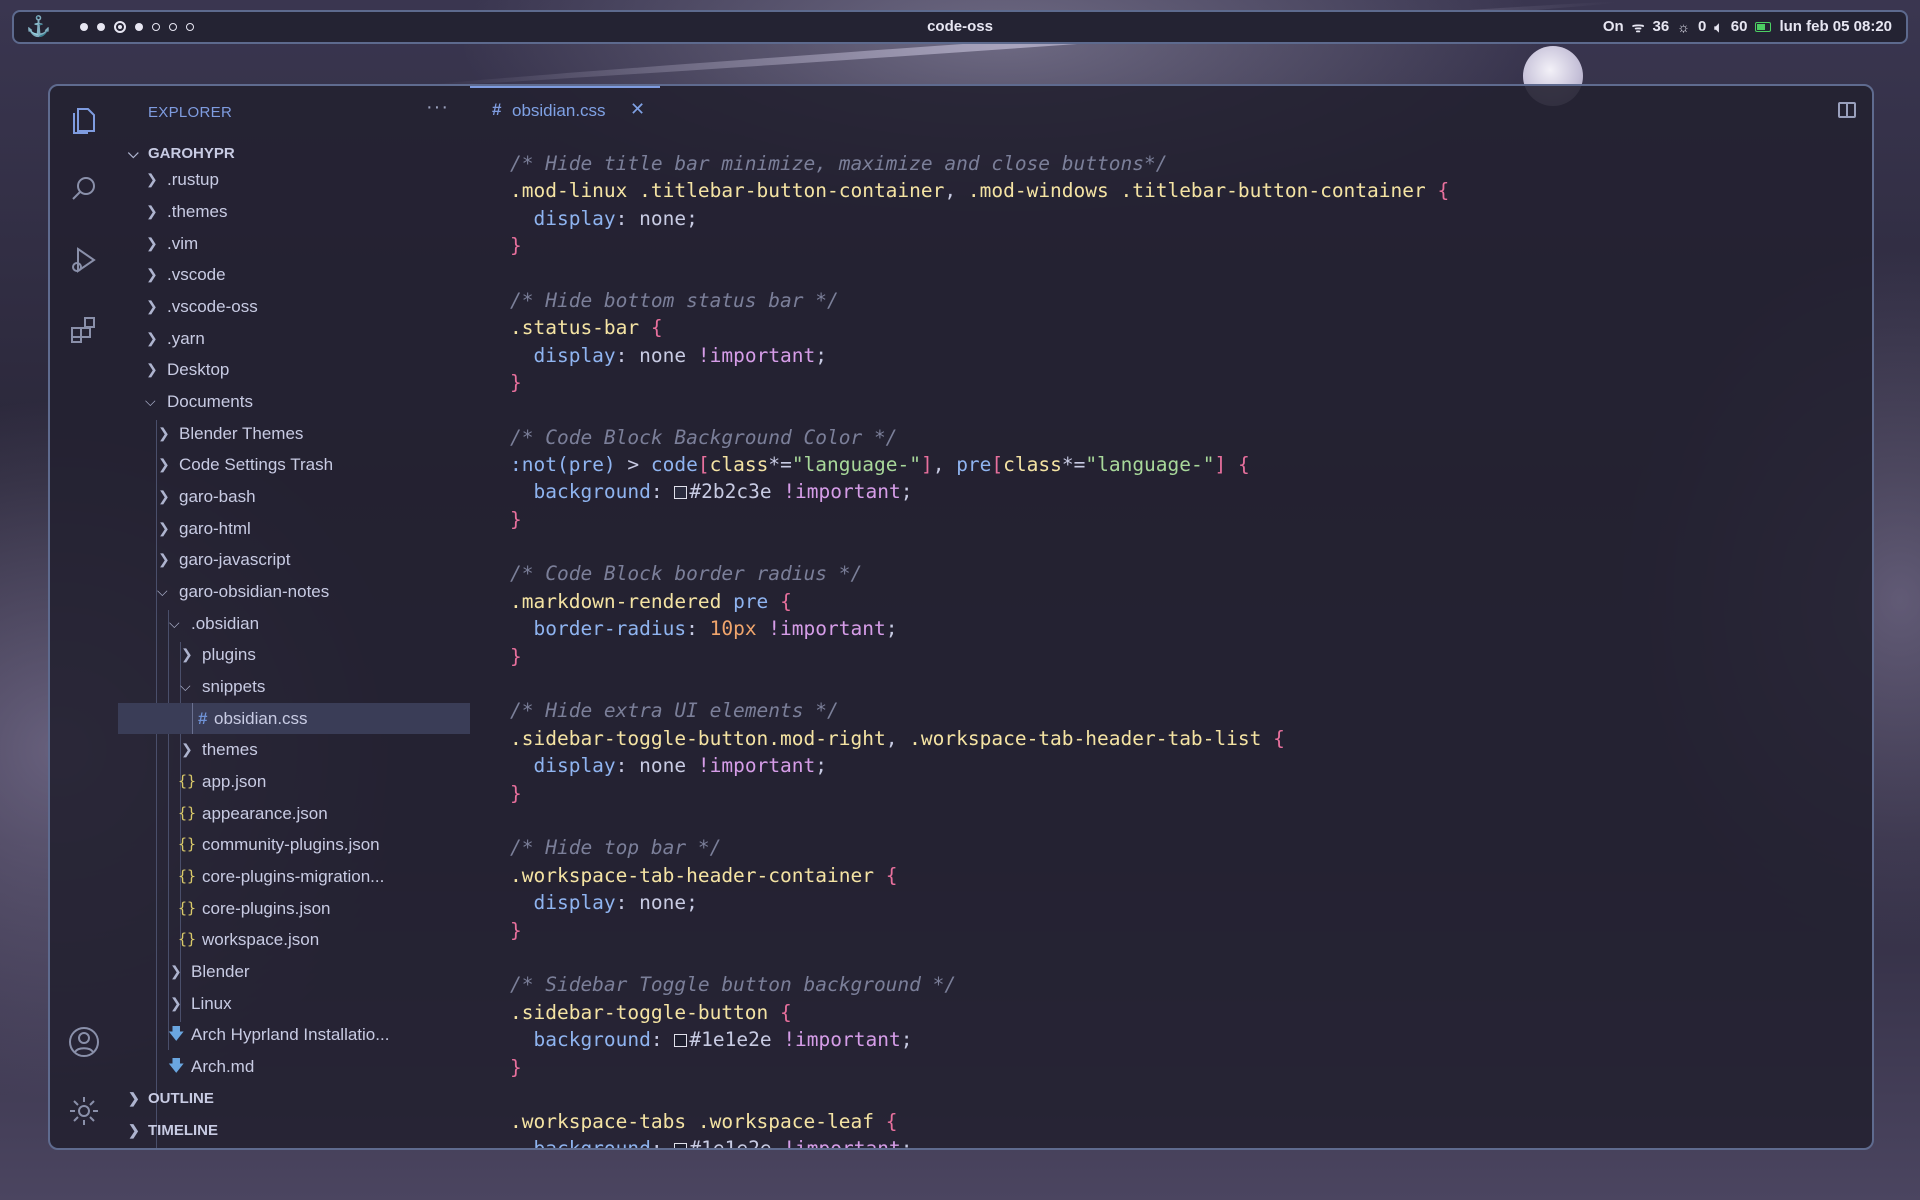 The height and width of the screenshot is (1200, 1920). I want to click on tab-obsidian-css: # obsidian.css ✕, so click(565, 110).